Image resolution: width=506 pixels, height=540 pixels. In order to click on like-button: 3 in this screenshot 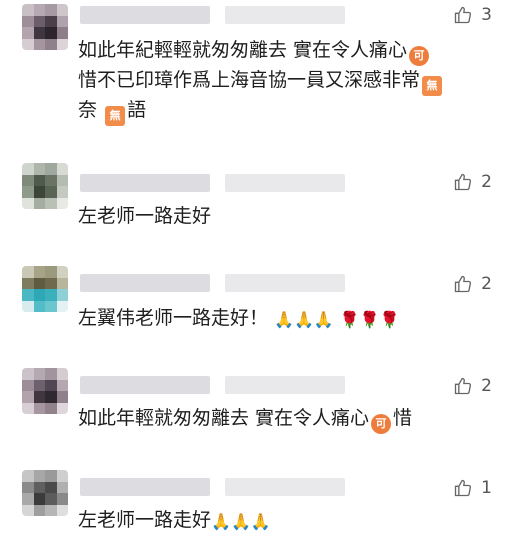, I will do `click(472, 15)`.